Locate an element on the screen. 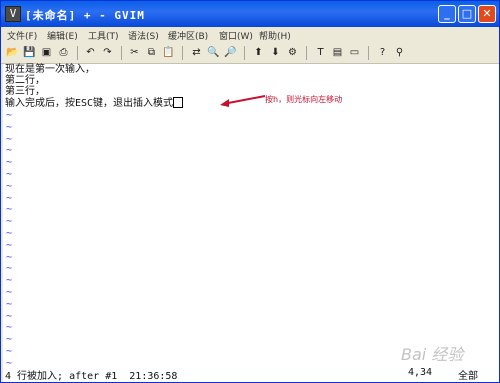  save-icon: 💾 is located at coordinates (29, 52).